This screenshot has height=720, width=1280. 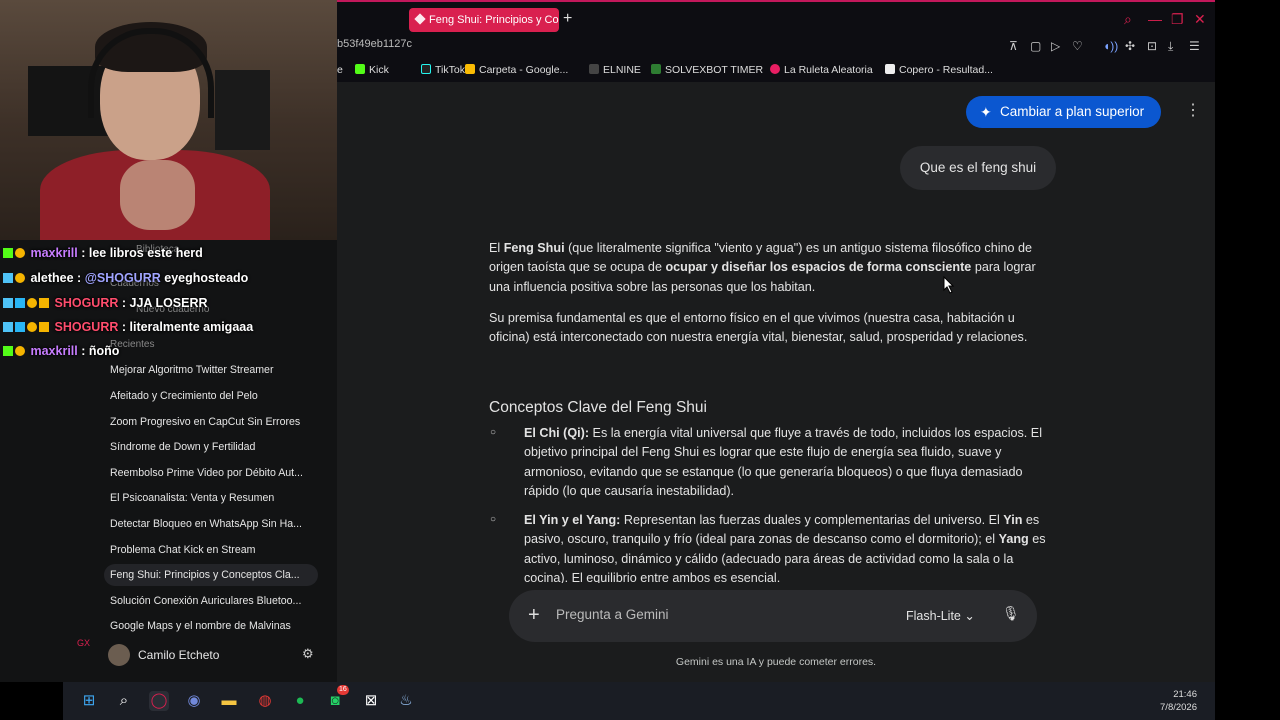 What do you see at coordinates (890, 69) in the screenshot?
I see `copero-icon` at bounding box center [890, 69].